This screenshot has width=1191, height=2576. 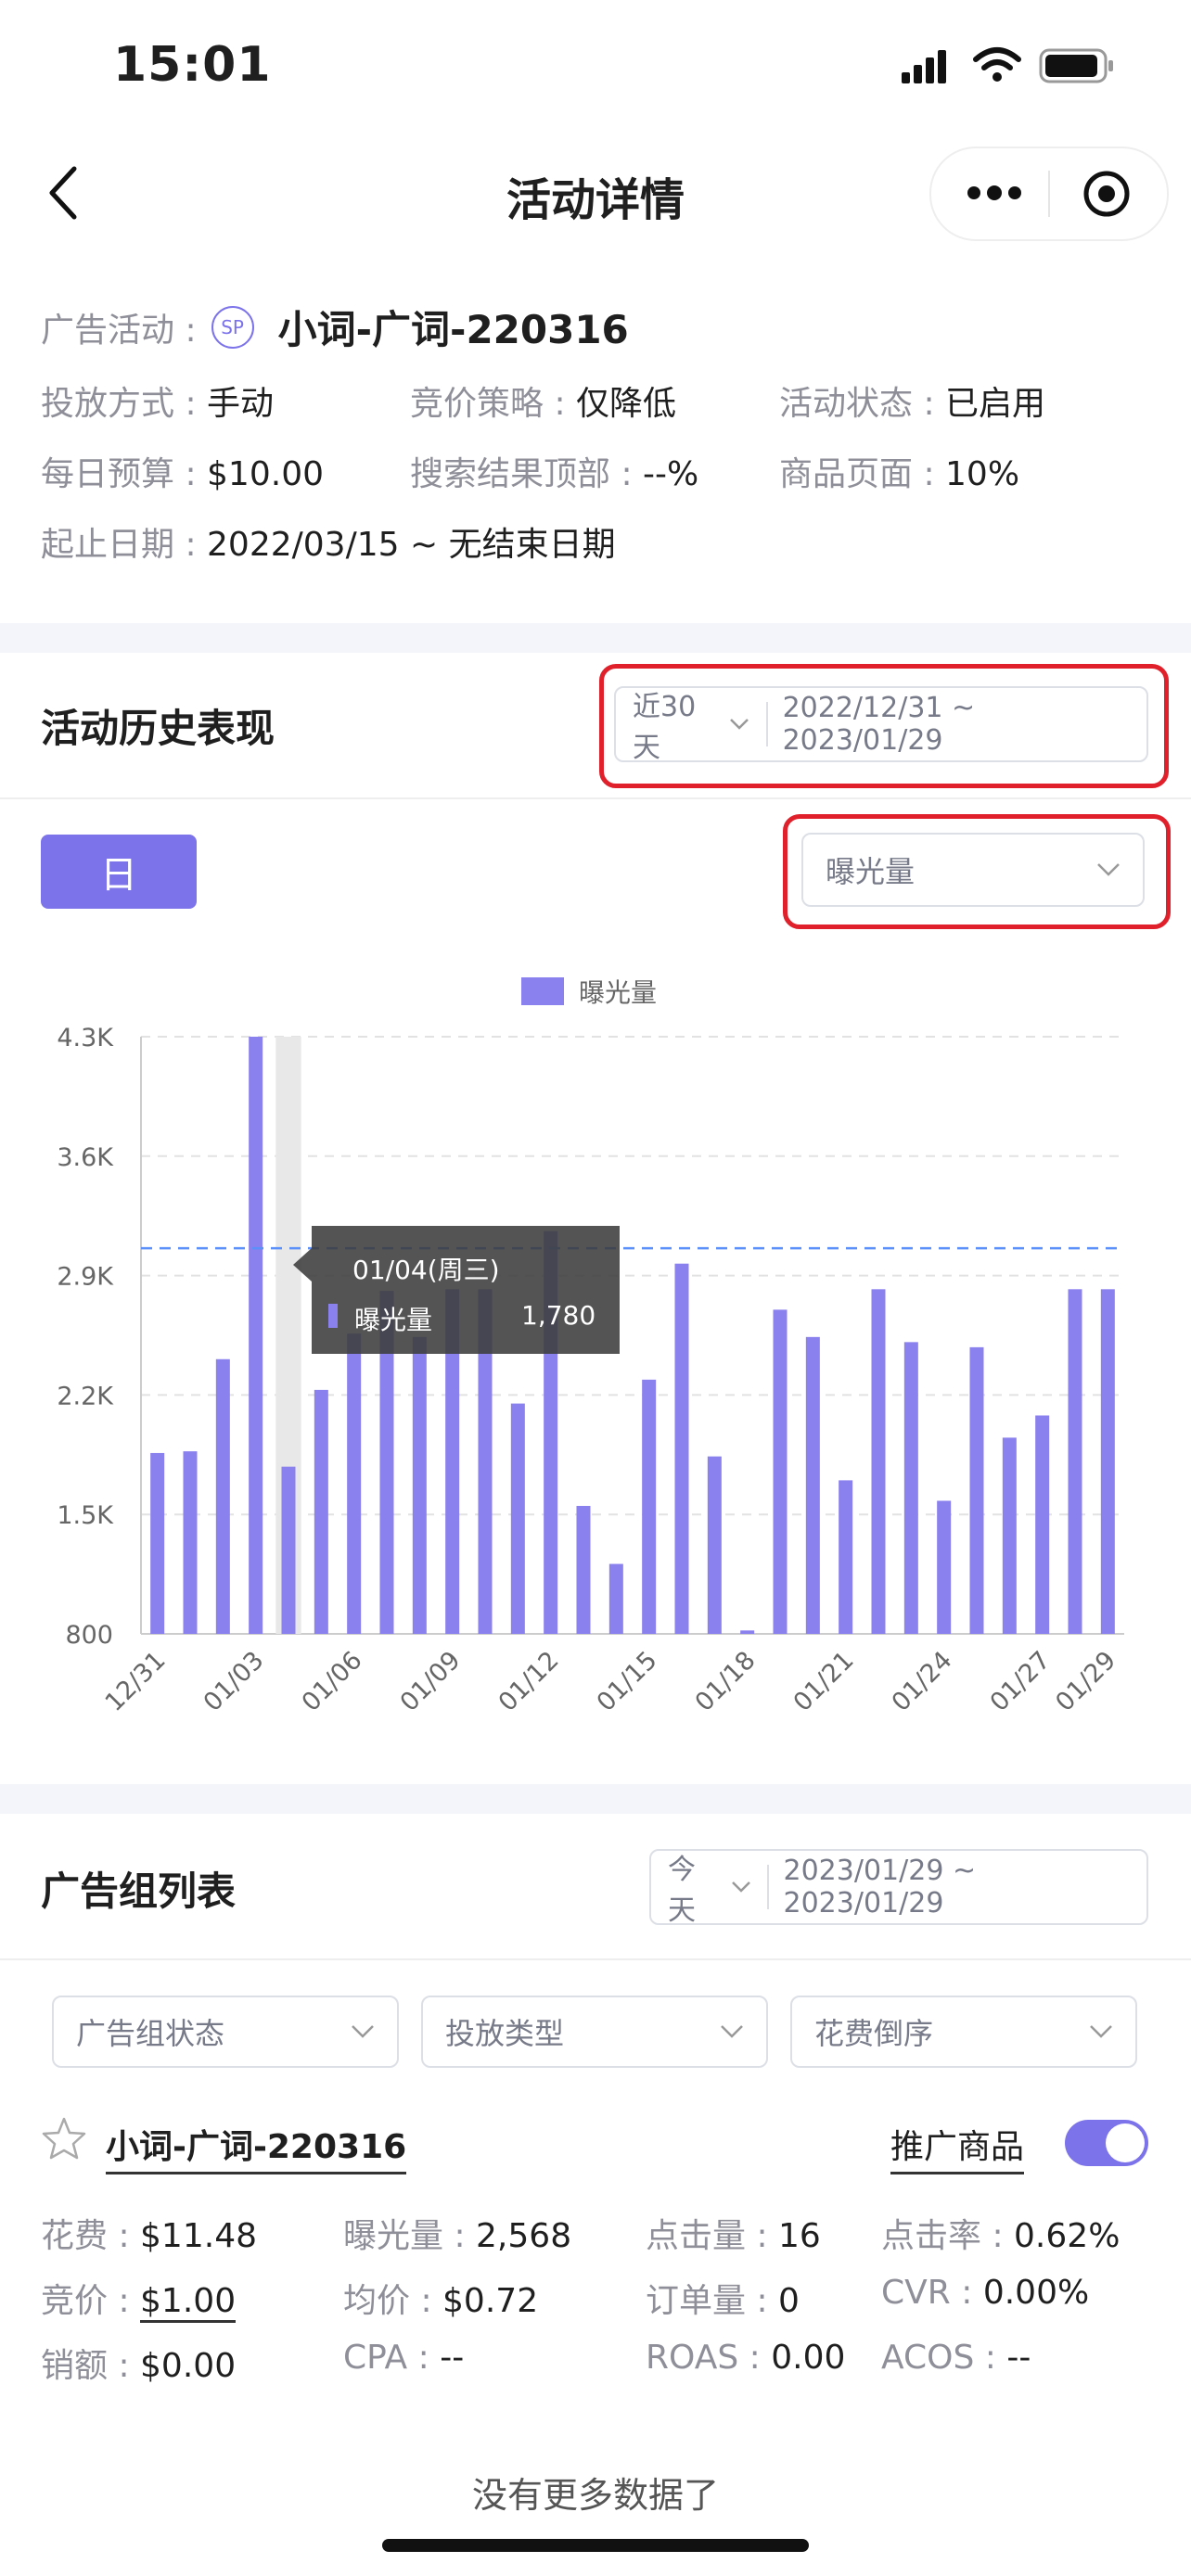 What do you see at coordinates (149, 2233) in the screenshot?
I see `stat-item: 花费 : $11.48` at bounding box center [149, 2233].